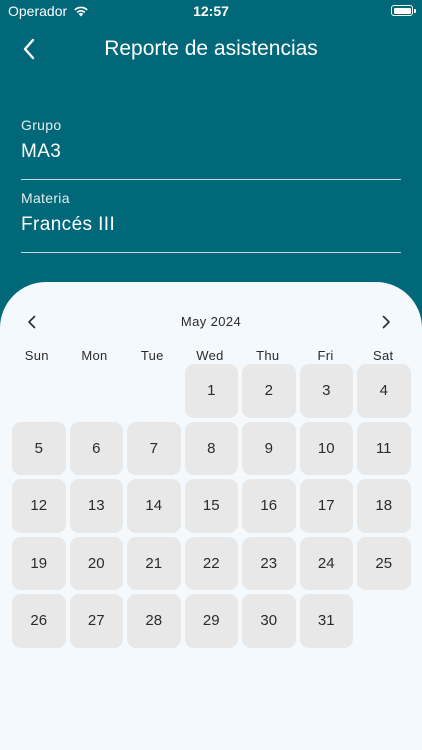 This screenshot has width=422, height=750. Describe the element at coordinates (211, 148) in the screenshot. I see `grupo-field: Grupo MA3` at that location.